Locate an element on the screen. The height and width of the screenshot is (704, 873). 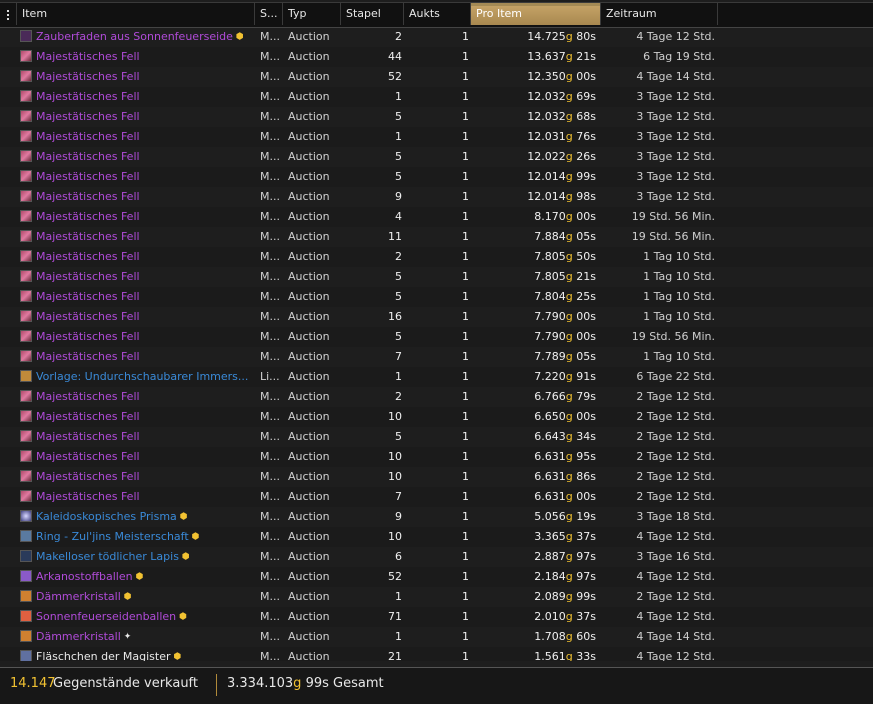
item-cell: Fläschchen der Magister ⬢ is located at coordinates (136, 654).